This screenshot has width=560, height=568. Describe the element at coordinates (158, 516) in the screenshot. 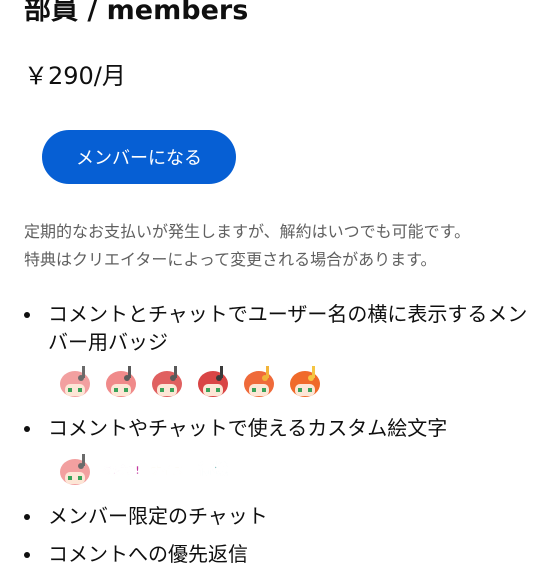

I see `benefit-text: メンバー限定のチャット` at that location.